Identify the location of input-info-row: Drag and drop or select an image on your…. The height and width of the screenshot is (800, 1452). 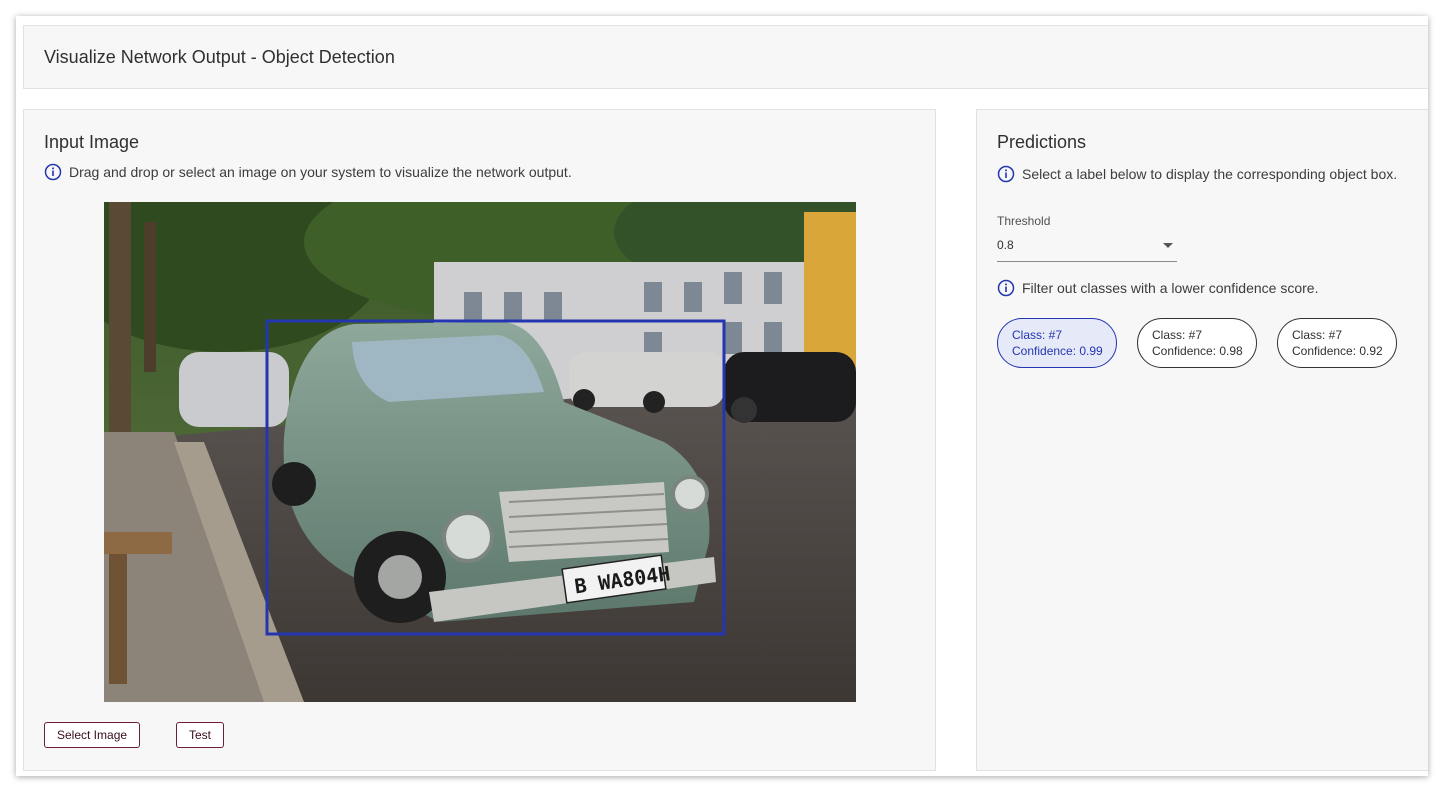
(308, 172).